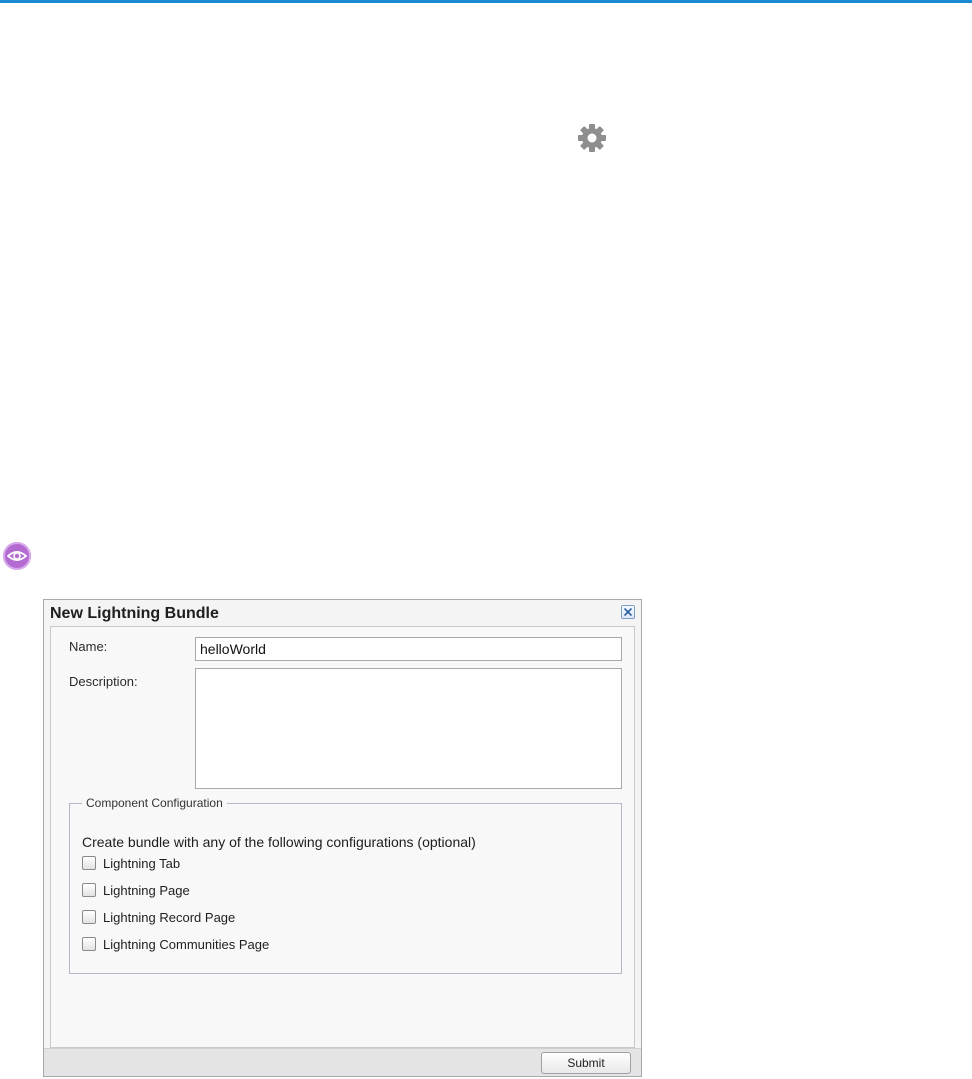 The height and width of the screenshot is (1079, 972). Describe the element at coordinates (146, 890) in the screenshot. I see `option-label: Lightning Page` at that location.